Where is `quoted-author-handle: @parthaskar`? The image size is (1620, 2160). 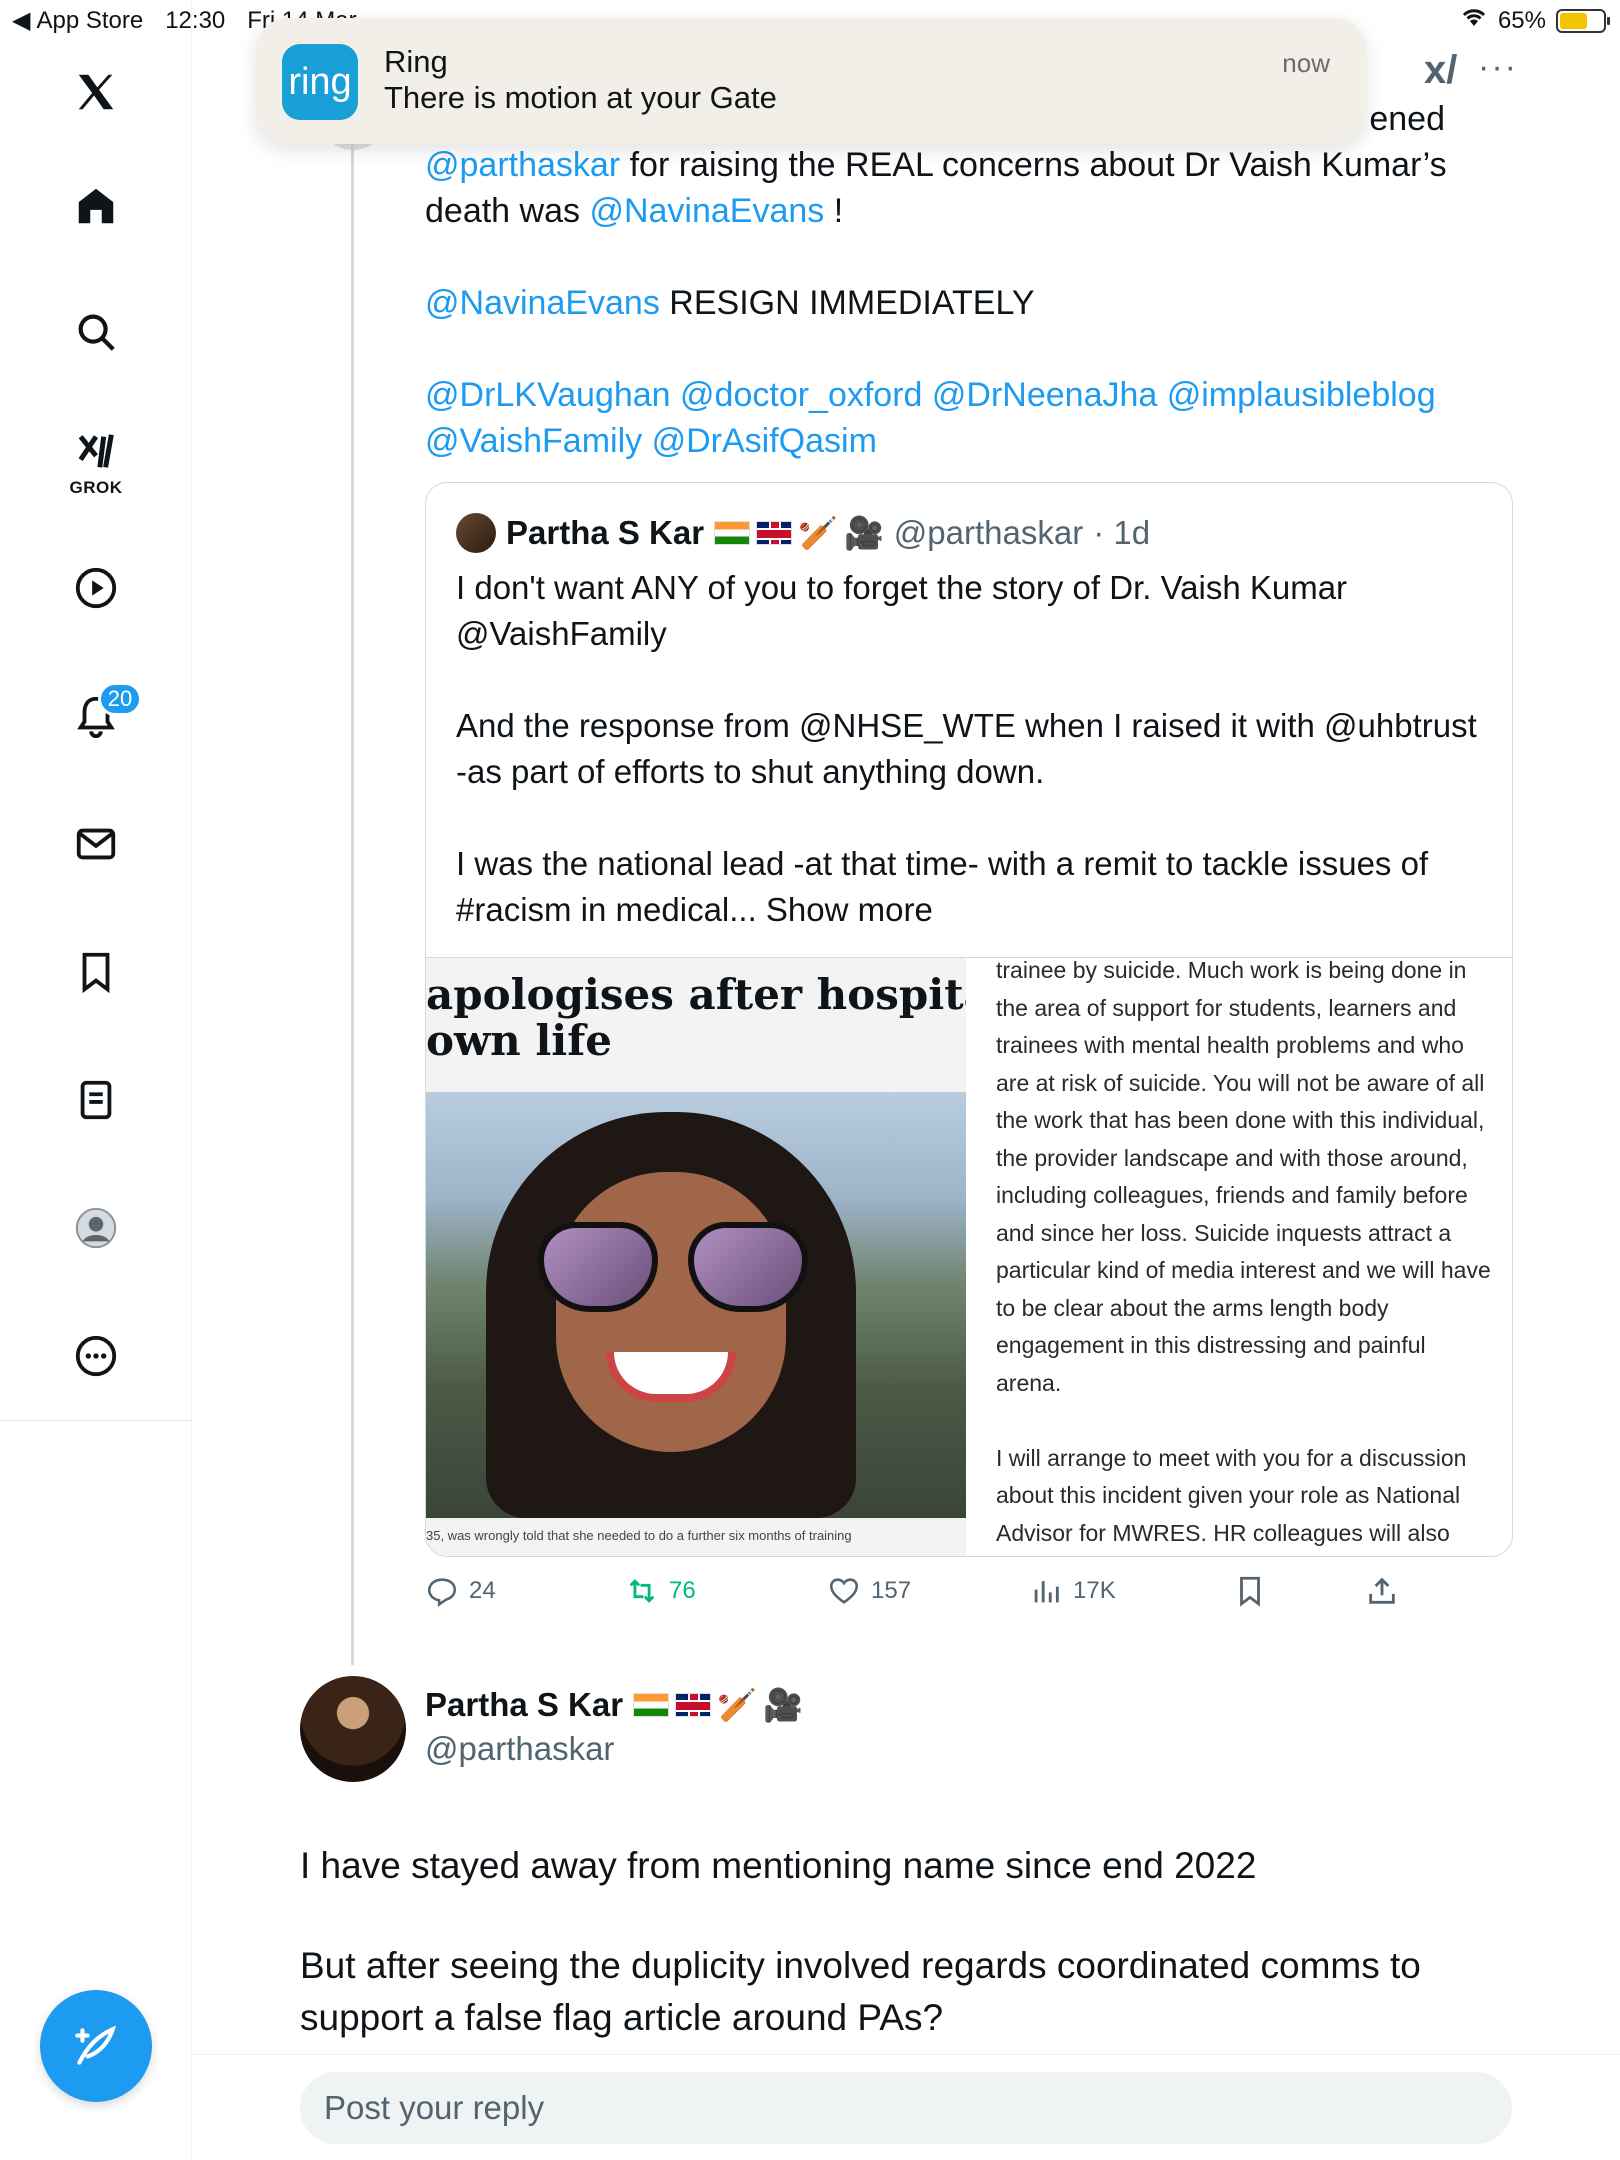
quoted-author-handle: @parthaskar is located at coordinates (988, 533).